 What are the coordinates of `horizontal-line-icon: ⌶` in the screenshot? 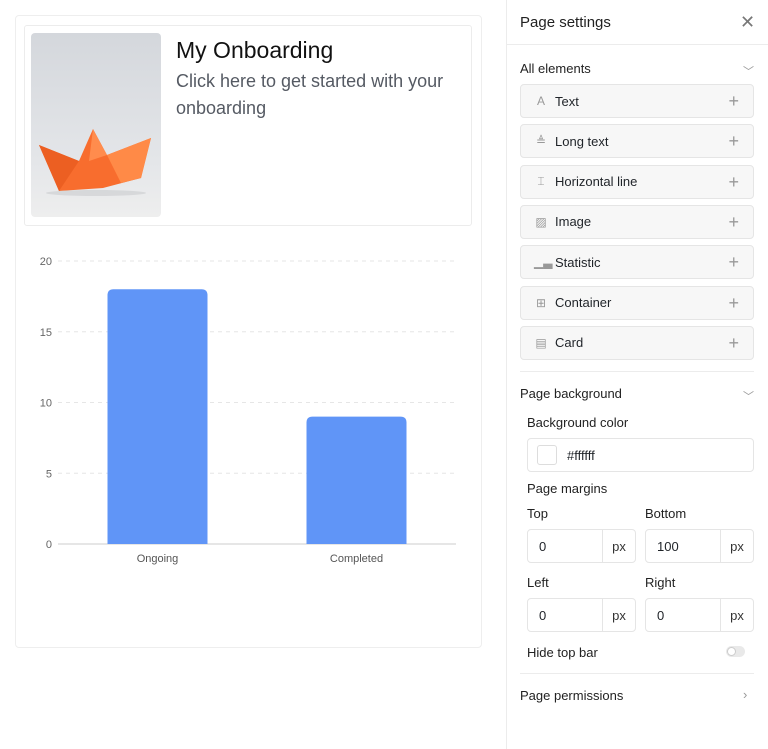 It's located at (541, 181).